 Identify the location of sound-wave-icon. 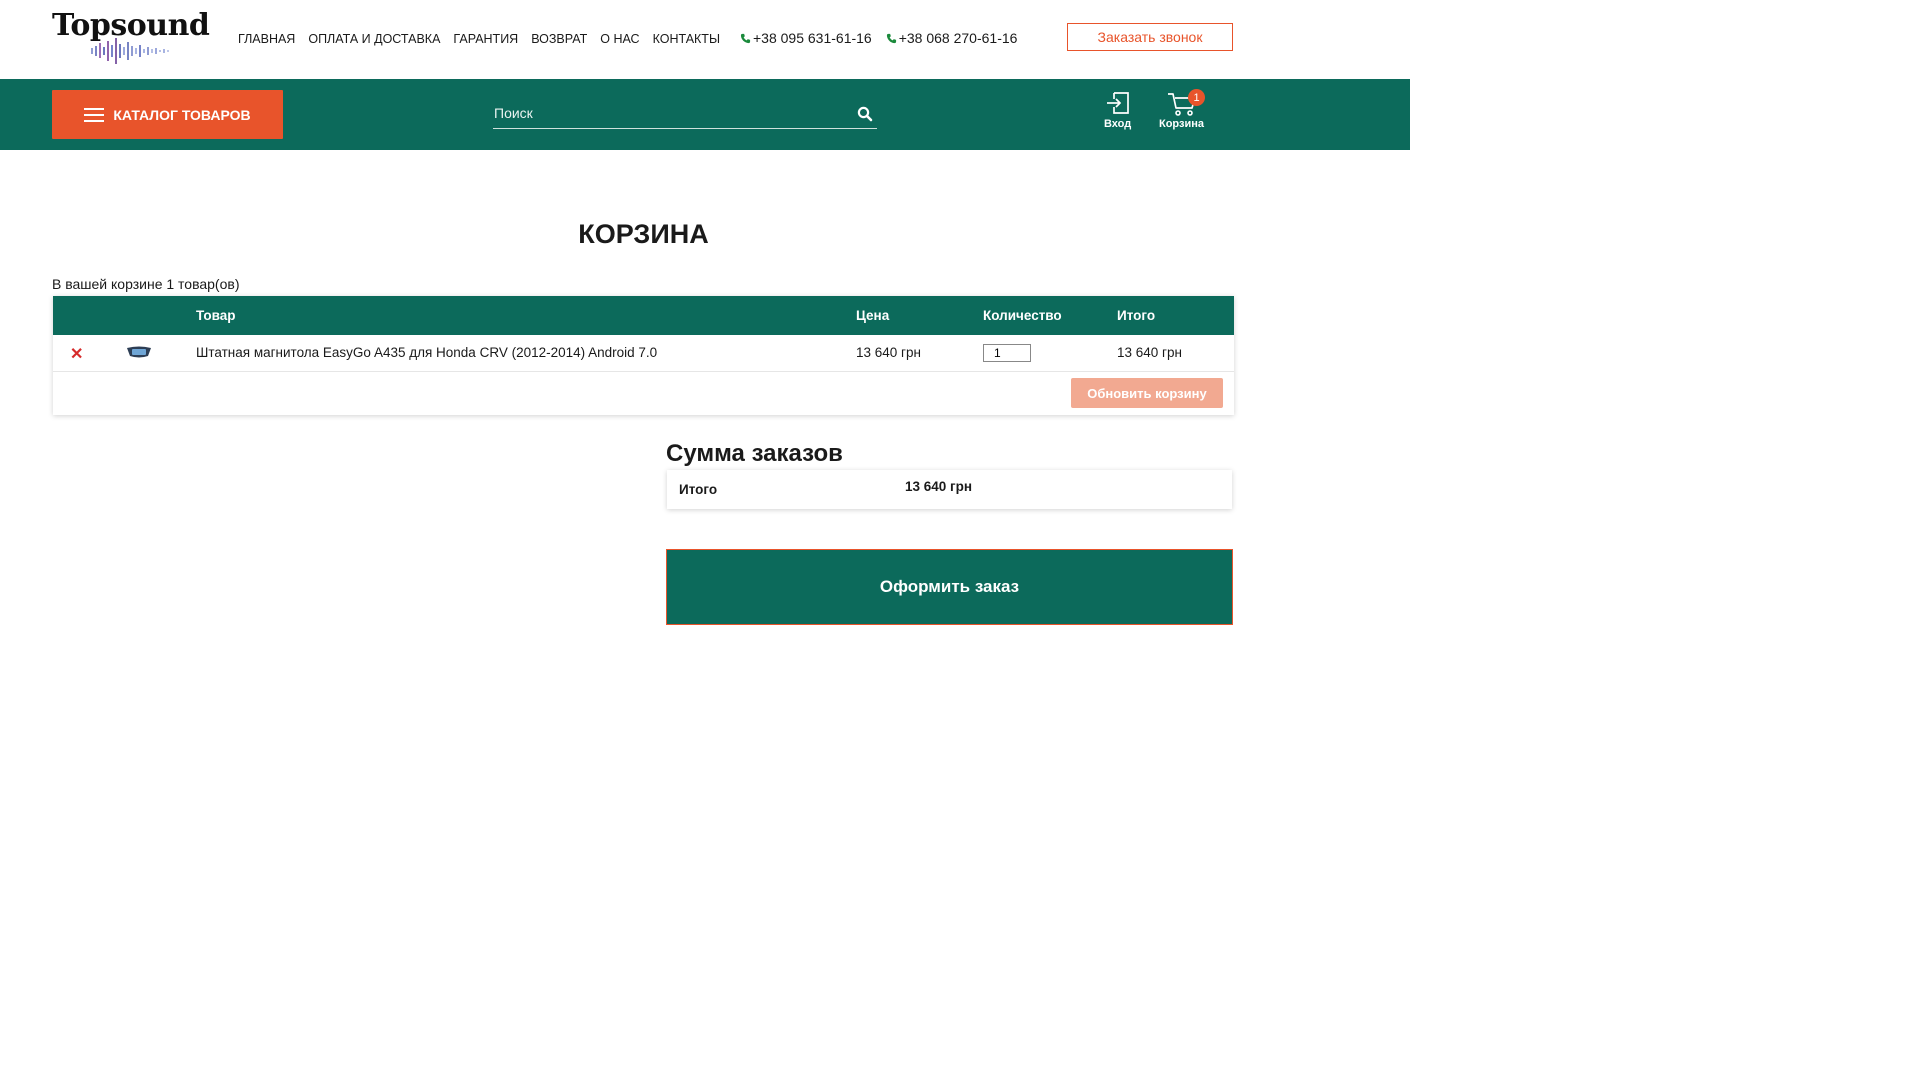
(130, 51).